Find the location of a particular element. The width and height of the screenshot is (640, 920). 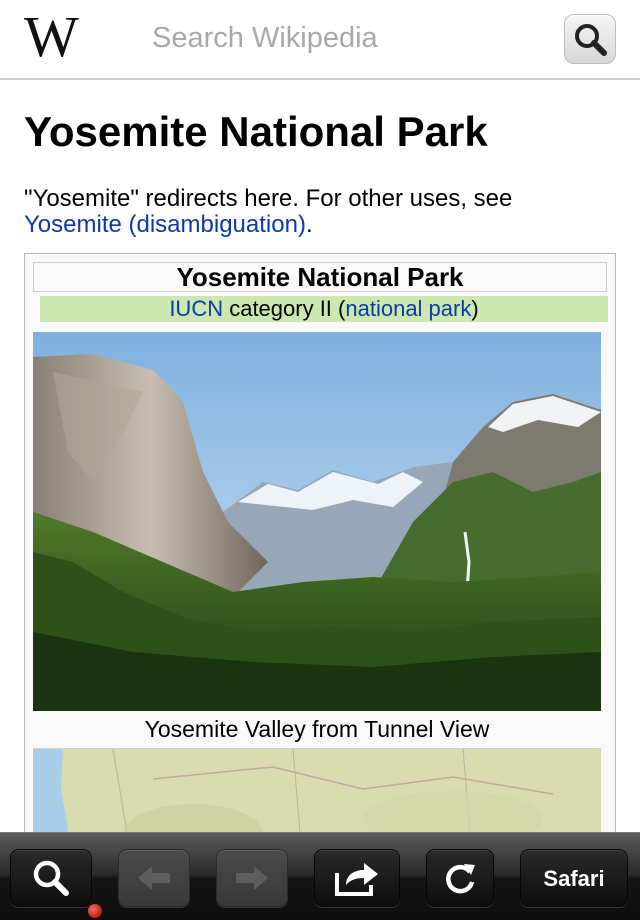

category-close: ) is located at coordinates (475, 308).